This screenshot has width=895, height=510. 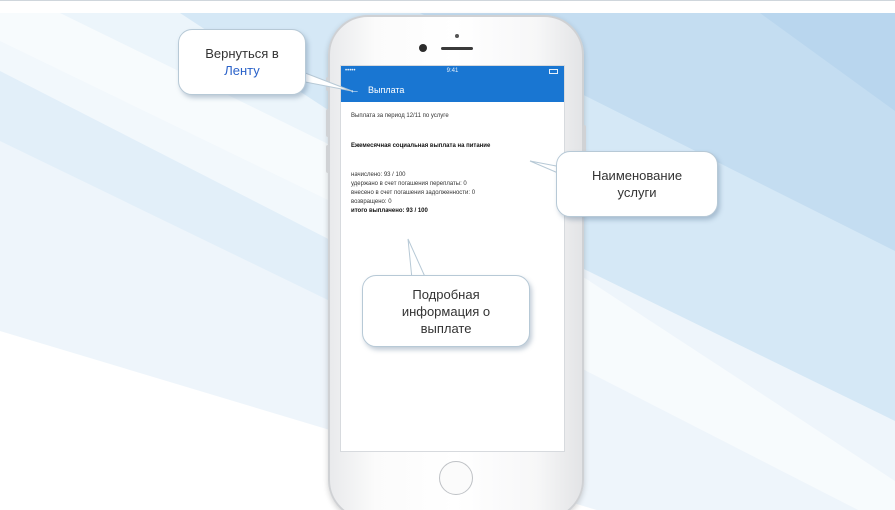 I want to click on mute-switch, so click(x=328, y=84).